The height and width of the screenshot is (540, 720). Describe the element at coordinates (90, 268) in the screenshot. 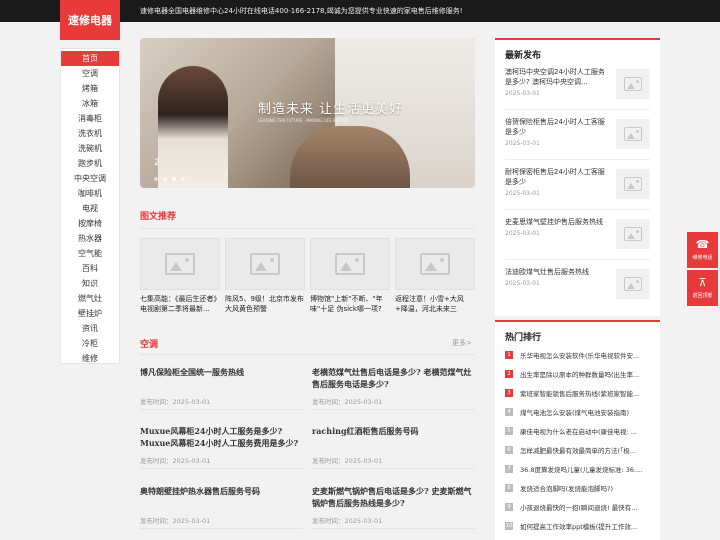

I see `nav-item: 百科` at that location.